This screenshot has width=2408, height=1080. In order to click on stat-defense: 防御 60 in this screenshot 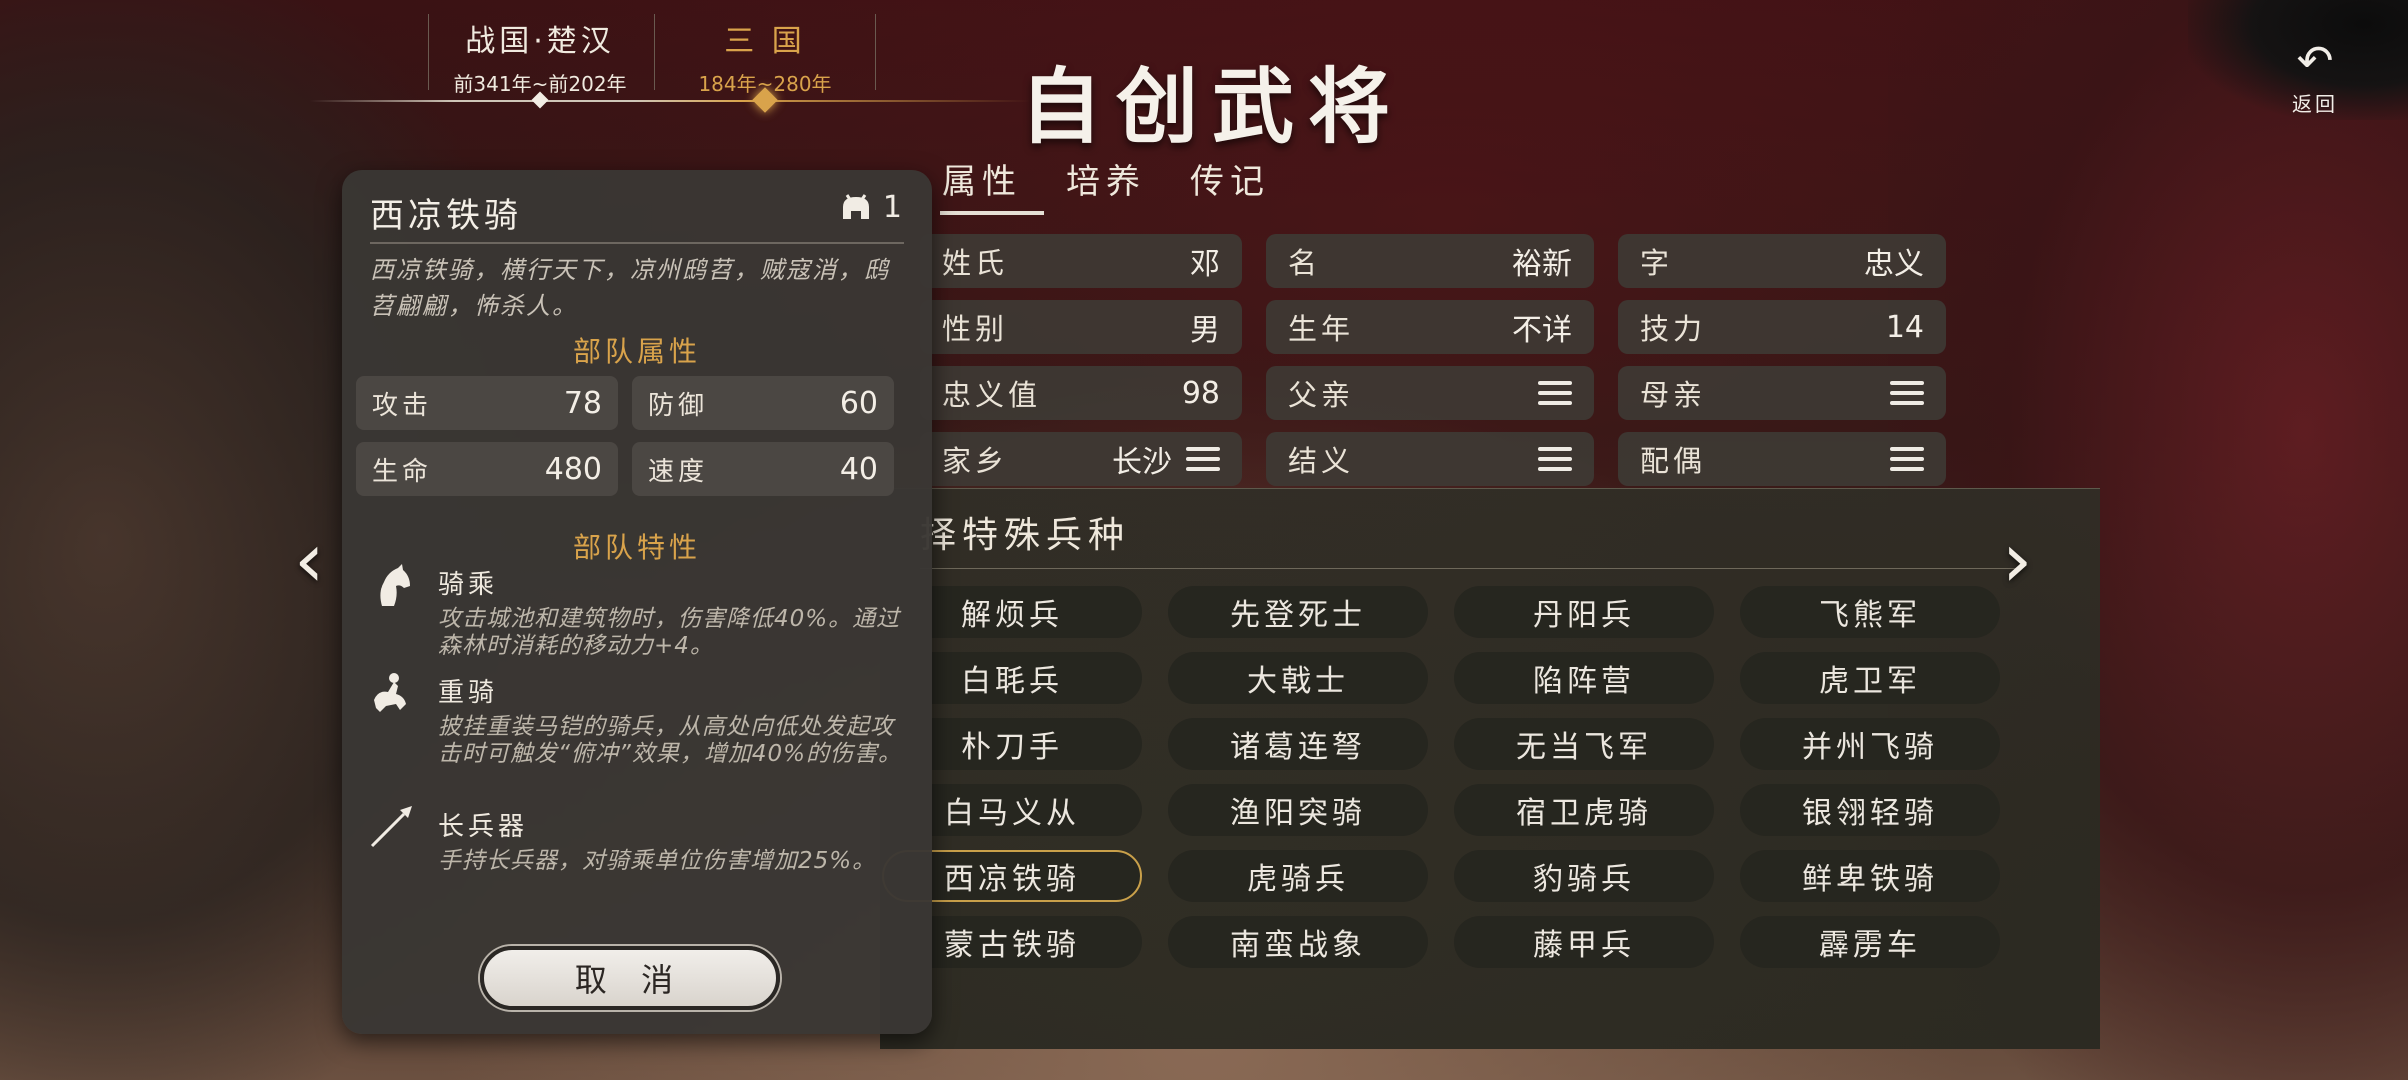, I will do `click(763, 403)`.